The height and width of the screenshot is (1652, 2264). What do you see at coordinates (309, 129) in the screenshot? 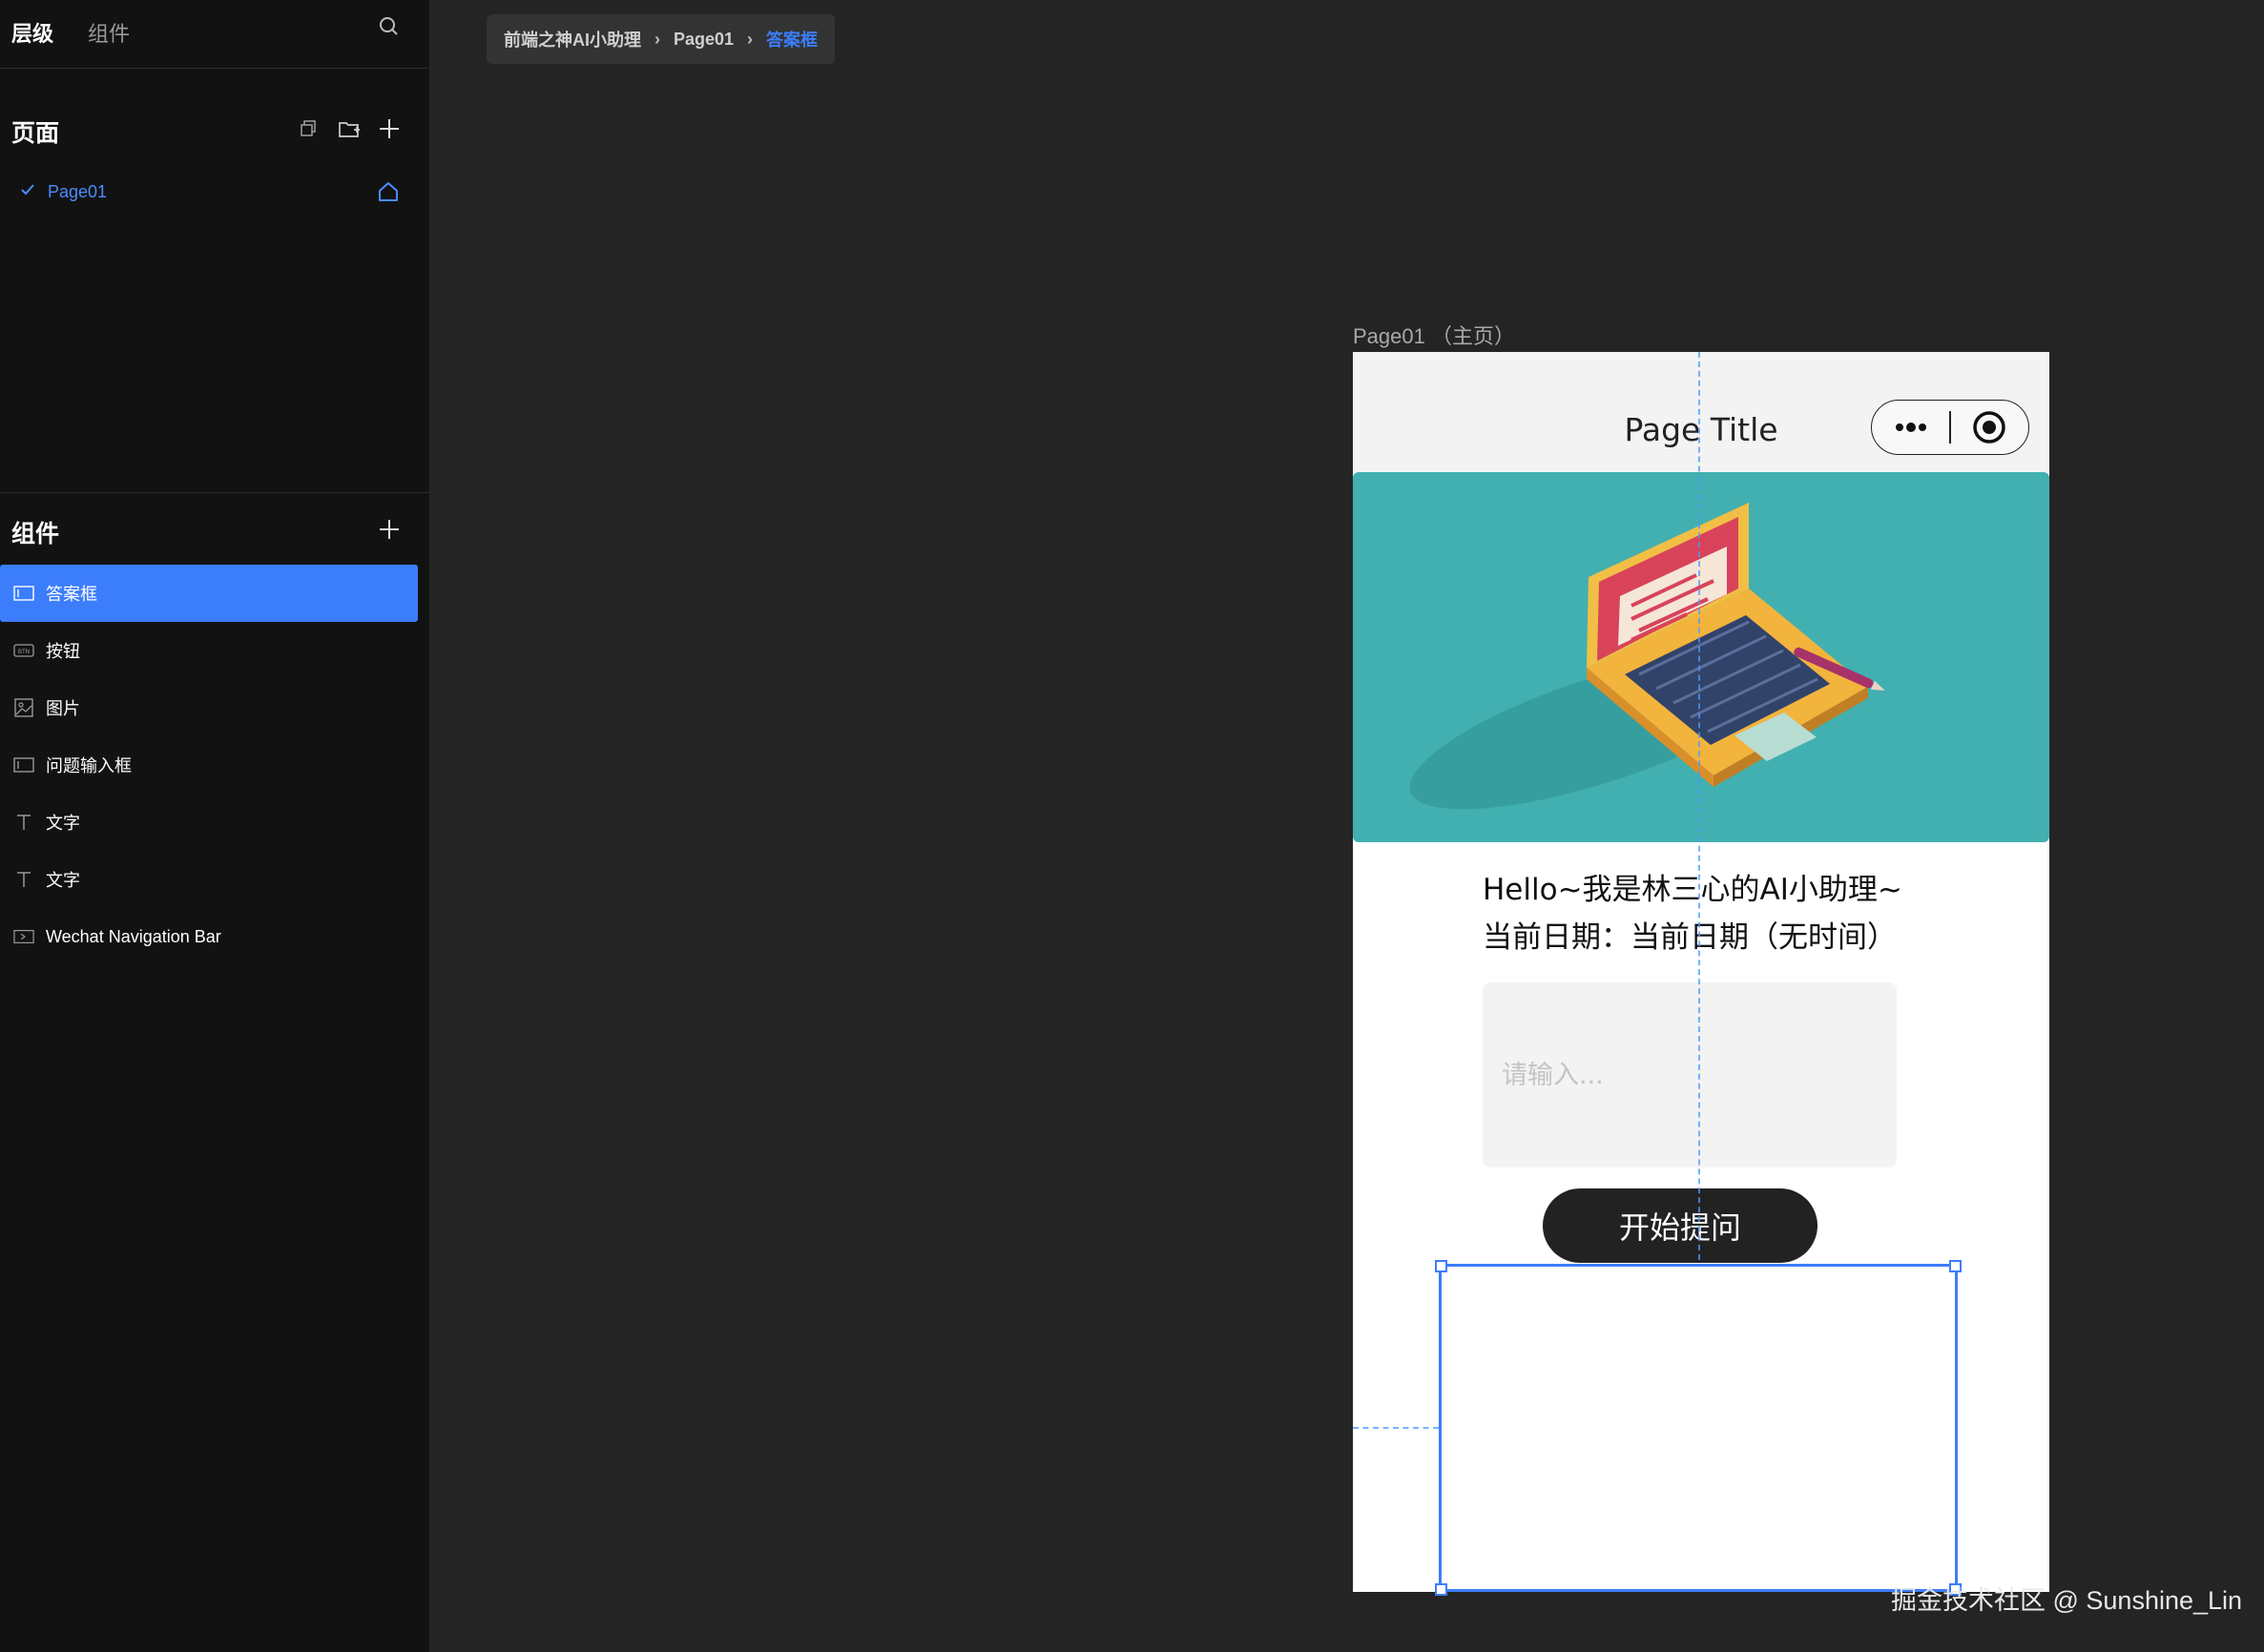
I see `copy-page-icon` at bounding box center [309, 129].